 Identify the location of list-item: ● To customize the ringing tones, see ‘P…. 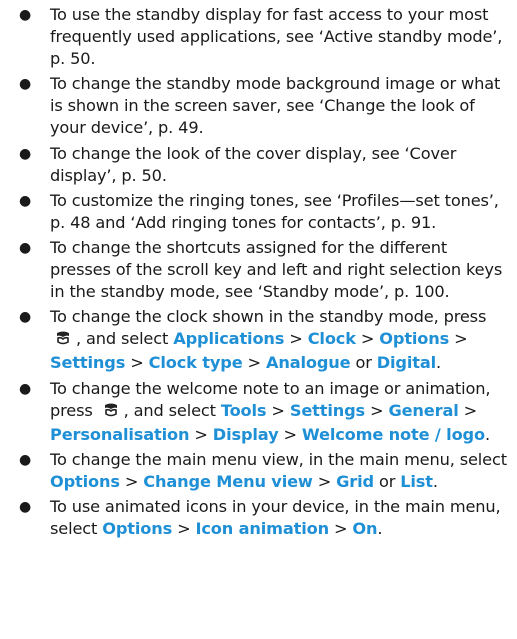
(262, 212).